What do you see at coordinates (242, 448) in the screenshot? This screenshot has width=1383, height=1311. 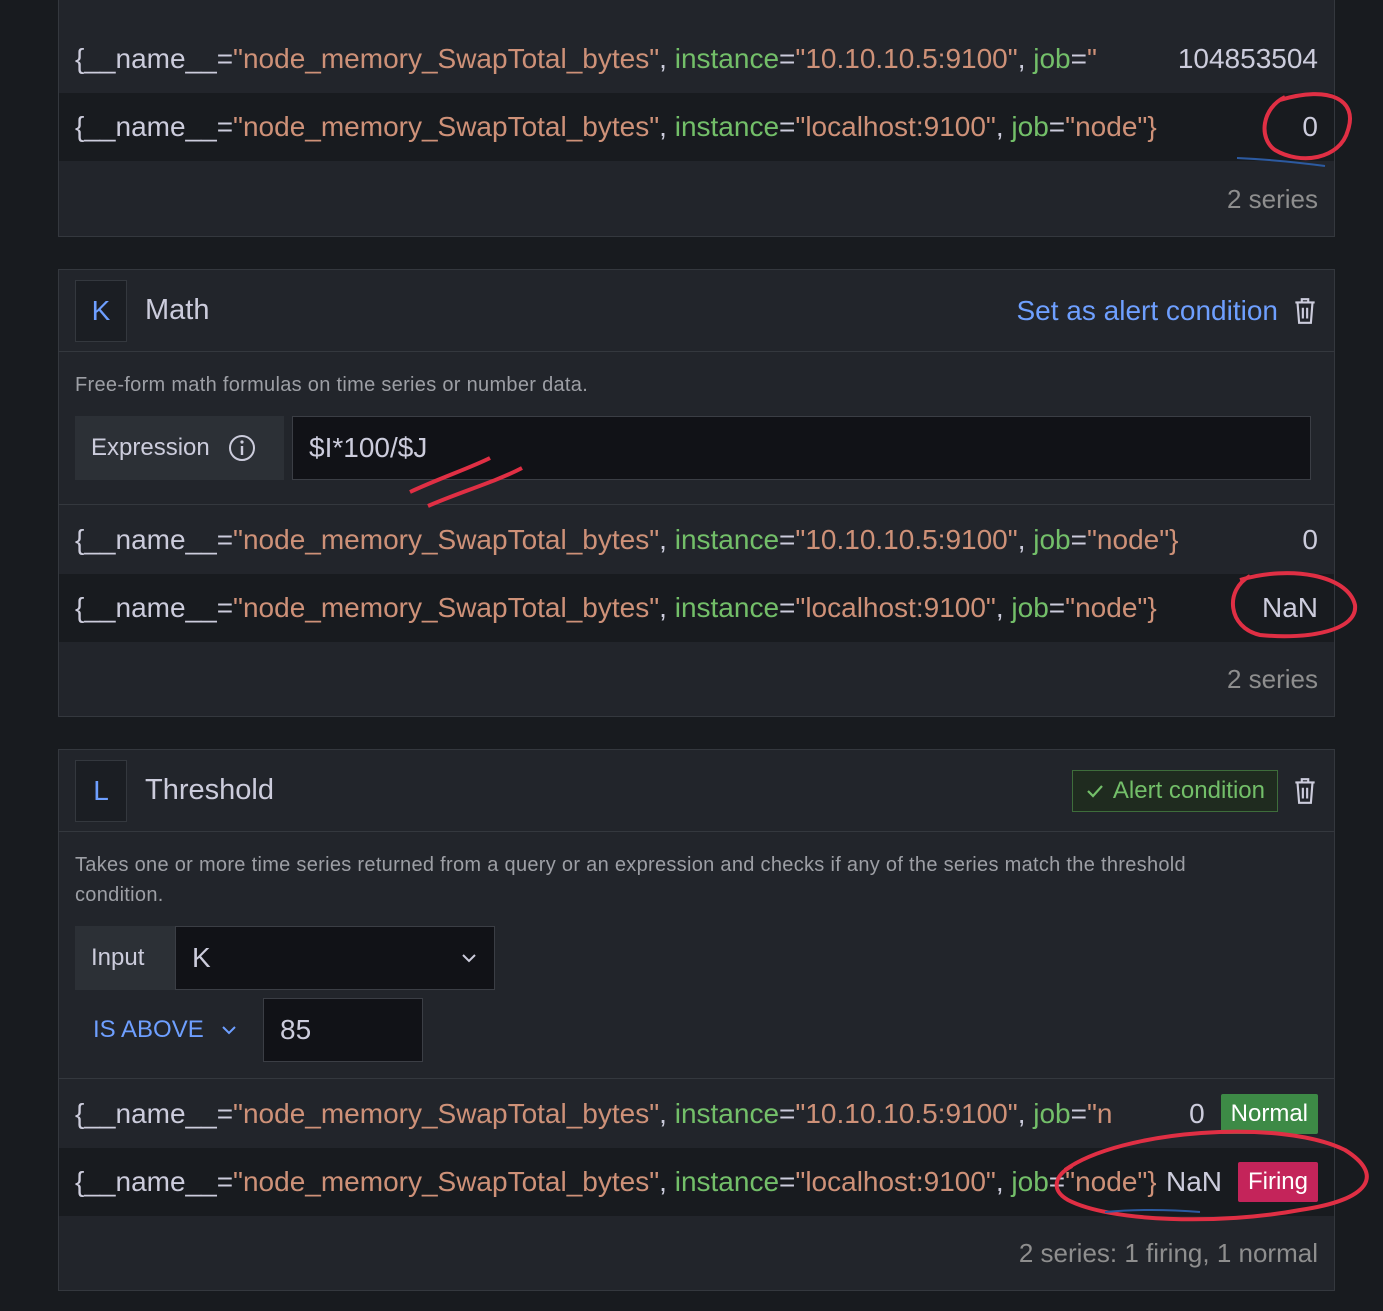 I see `info-icon` at bounding box center [242, 448].